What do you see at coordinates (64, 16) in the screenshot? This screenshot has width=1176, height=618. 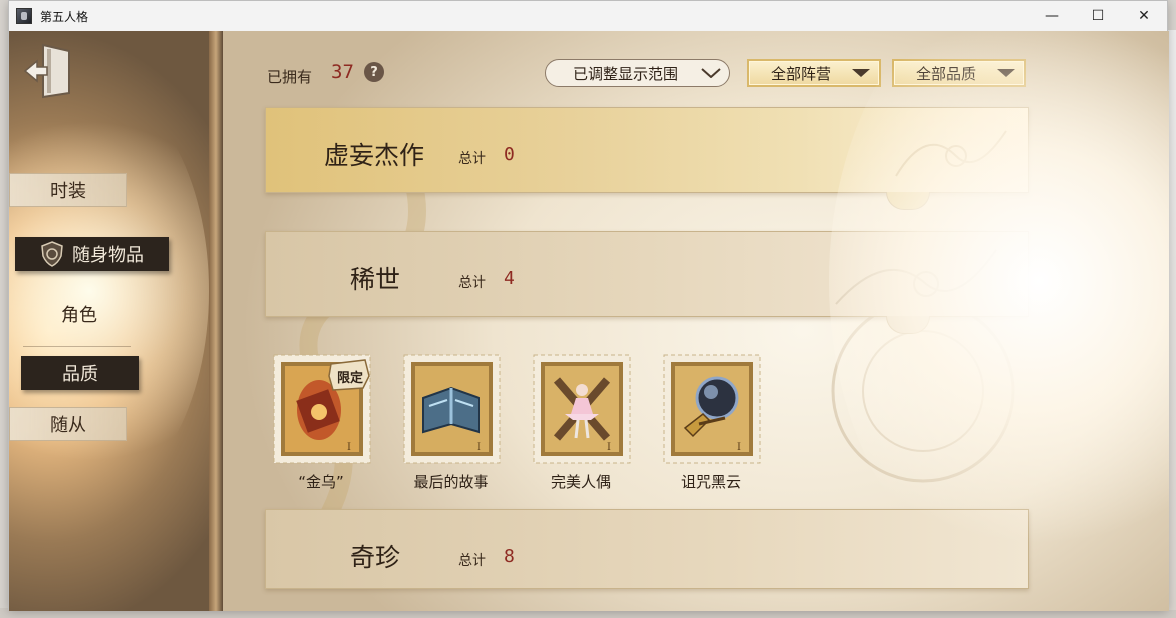 I see `window-title: 第五人格` at bounding box center [64, 16].